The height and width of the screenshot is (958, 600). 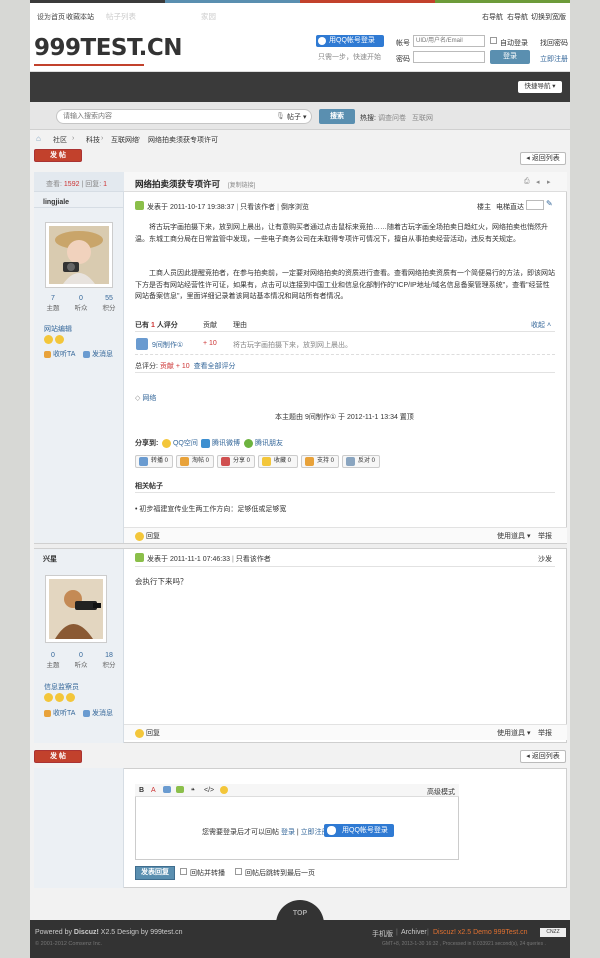 I want to click on next-thread-icon: ▸, so click(x=549, y=182).